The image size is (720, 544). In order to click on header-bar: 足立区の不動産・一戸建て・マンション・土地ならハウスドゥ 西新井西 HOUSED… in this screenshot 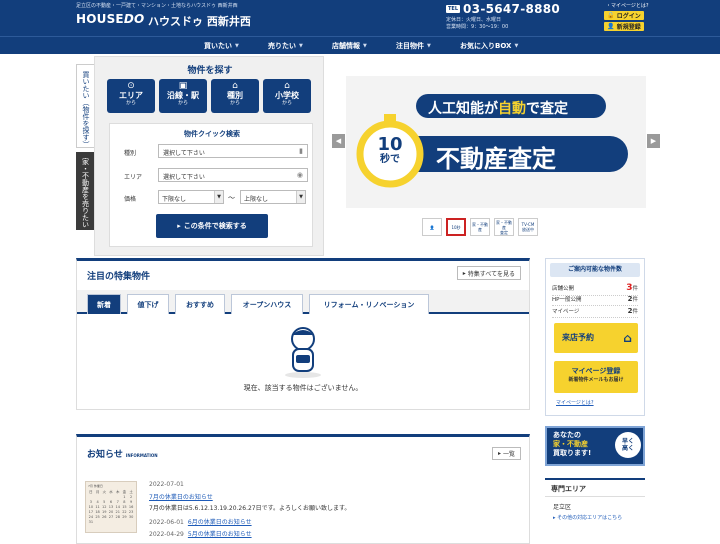, I will do `click(360, 18)`.